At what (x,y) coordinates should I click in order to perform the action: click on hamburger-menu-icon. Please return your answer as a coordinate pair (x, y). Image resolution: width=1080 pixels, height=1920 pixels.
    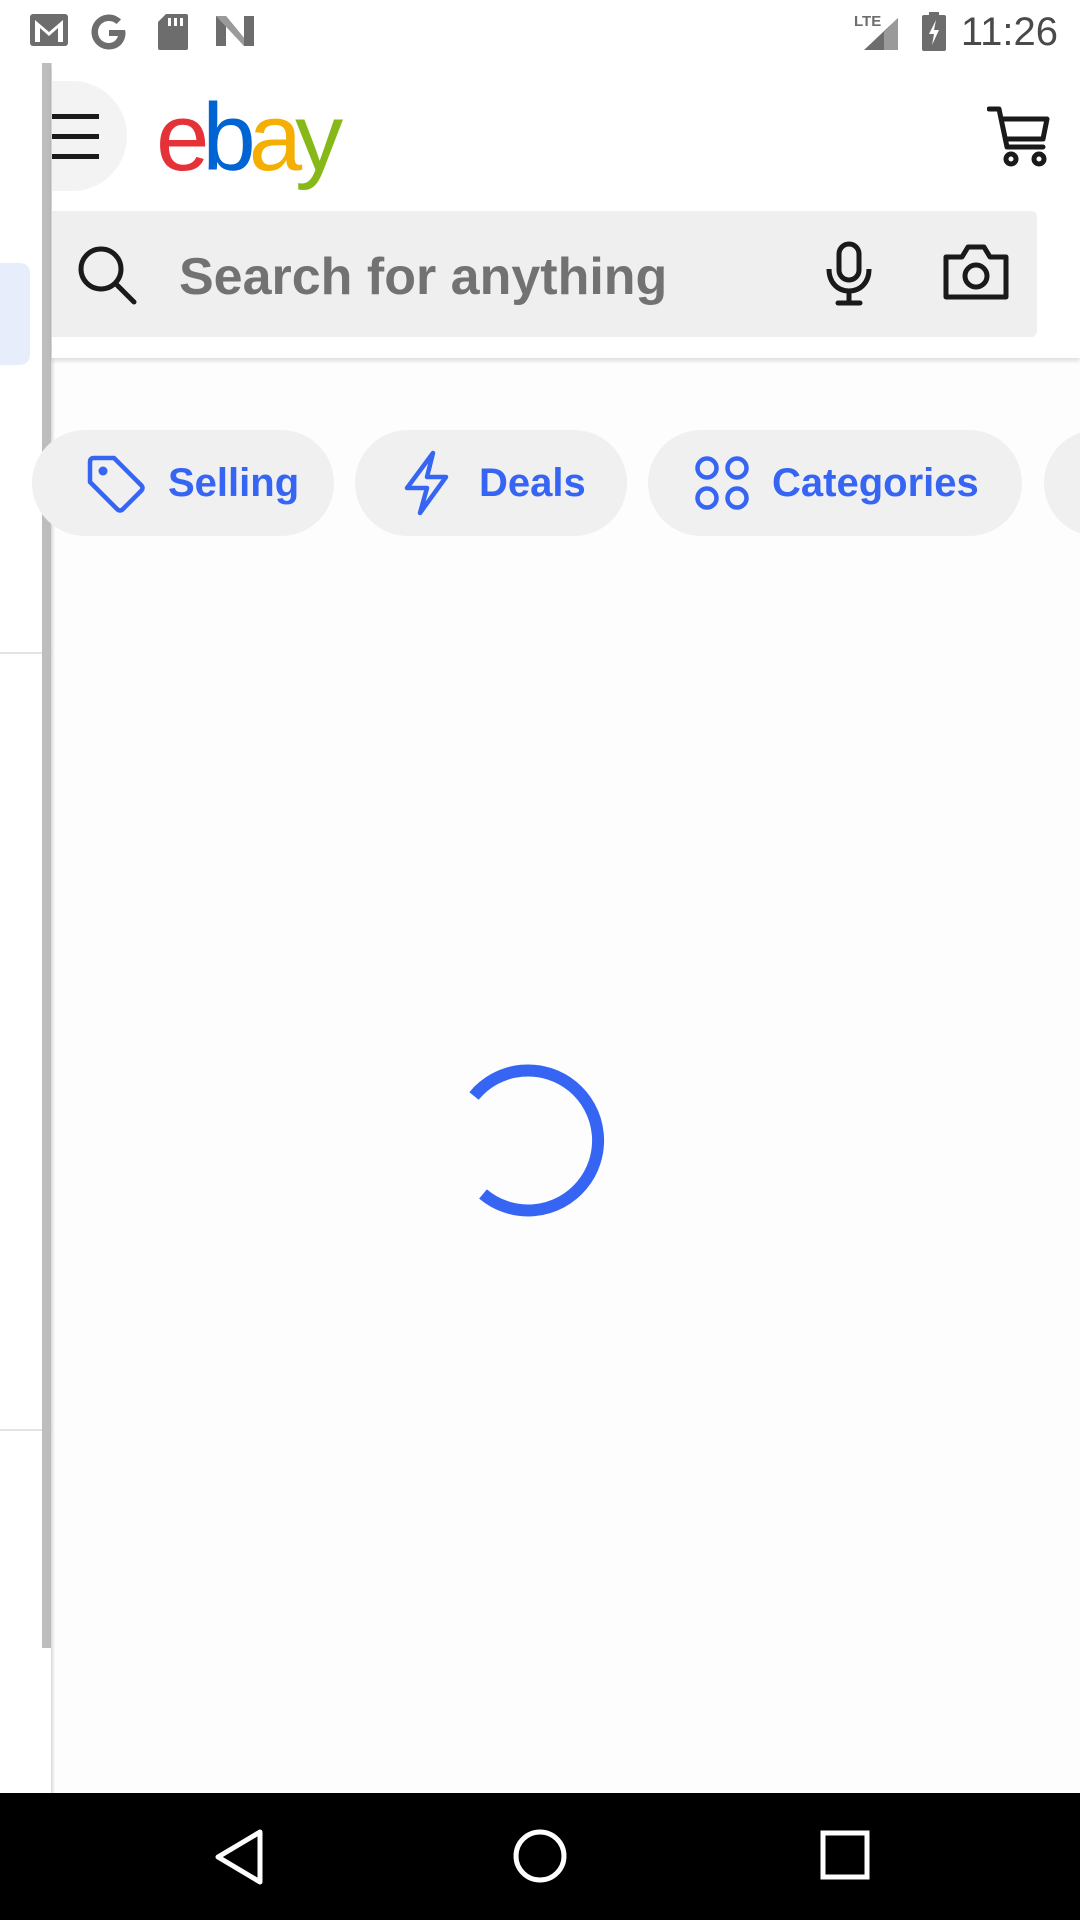
    Looking at the image, I should click on (75, 136).